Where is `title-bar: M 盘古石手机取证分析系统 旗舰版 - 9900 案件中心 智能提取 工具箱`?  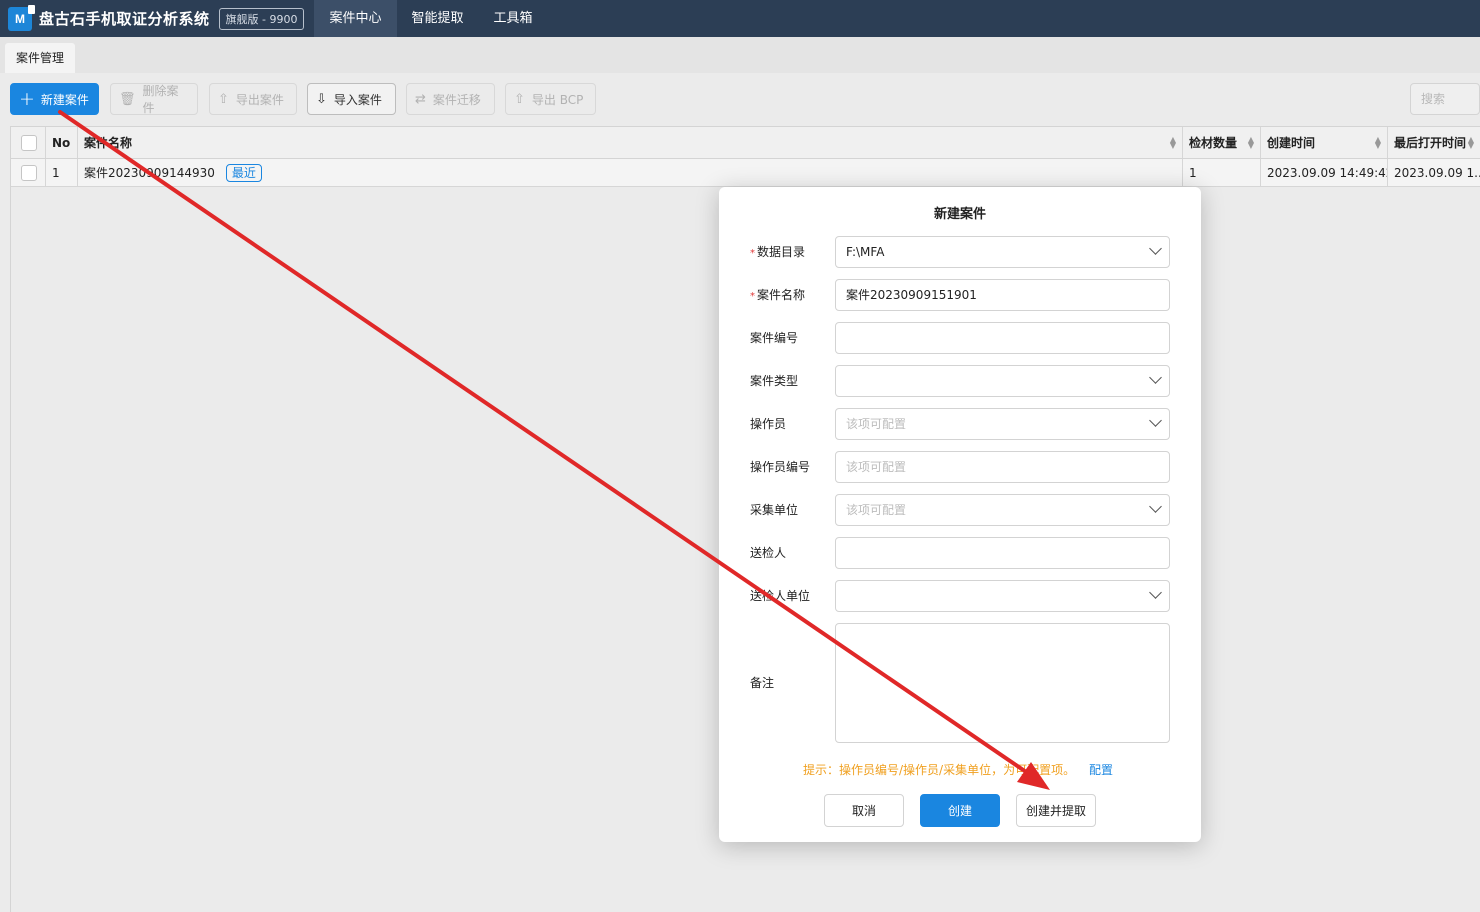
title-bar: M 盘古石手机取证分析系统 旗舰版 - 9900 案件中心 智能提取 工具箱 is located at coordinates (740, 18).